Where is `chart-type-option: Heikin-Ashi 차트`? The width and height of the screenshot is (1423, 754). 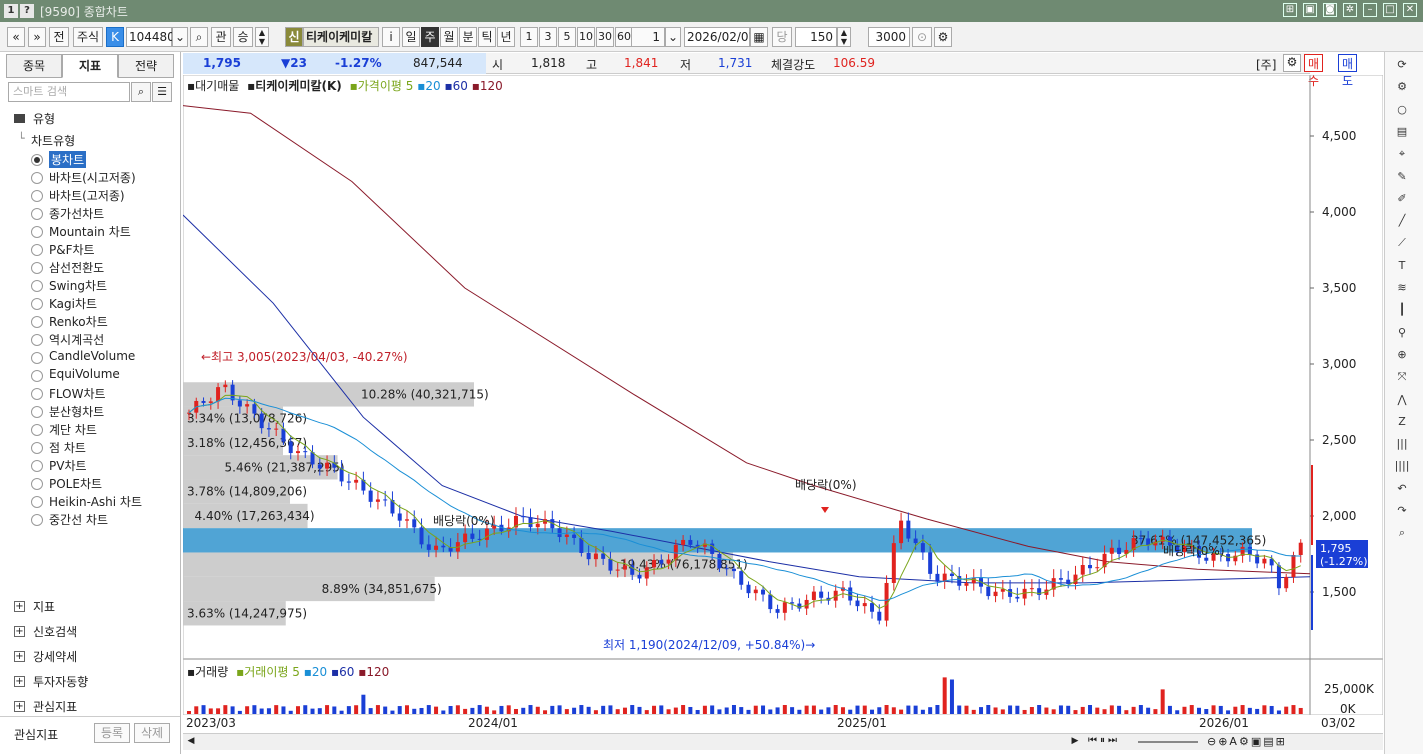
chart-type-option: Heikin-Ashi 차트 is located at coordinates (95, 501).